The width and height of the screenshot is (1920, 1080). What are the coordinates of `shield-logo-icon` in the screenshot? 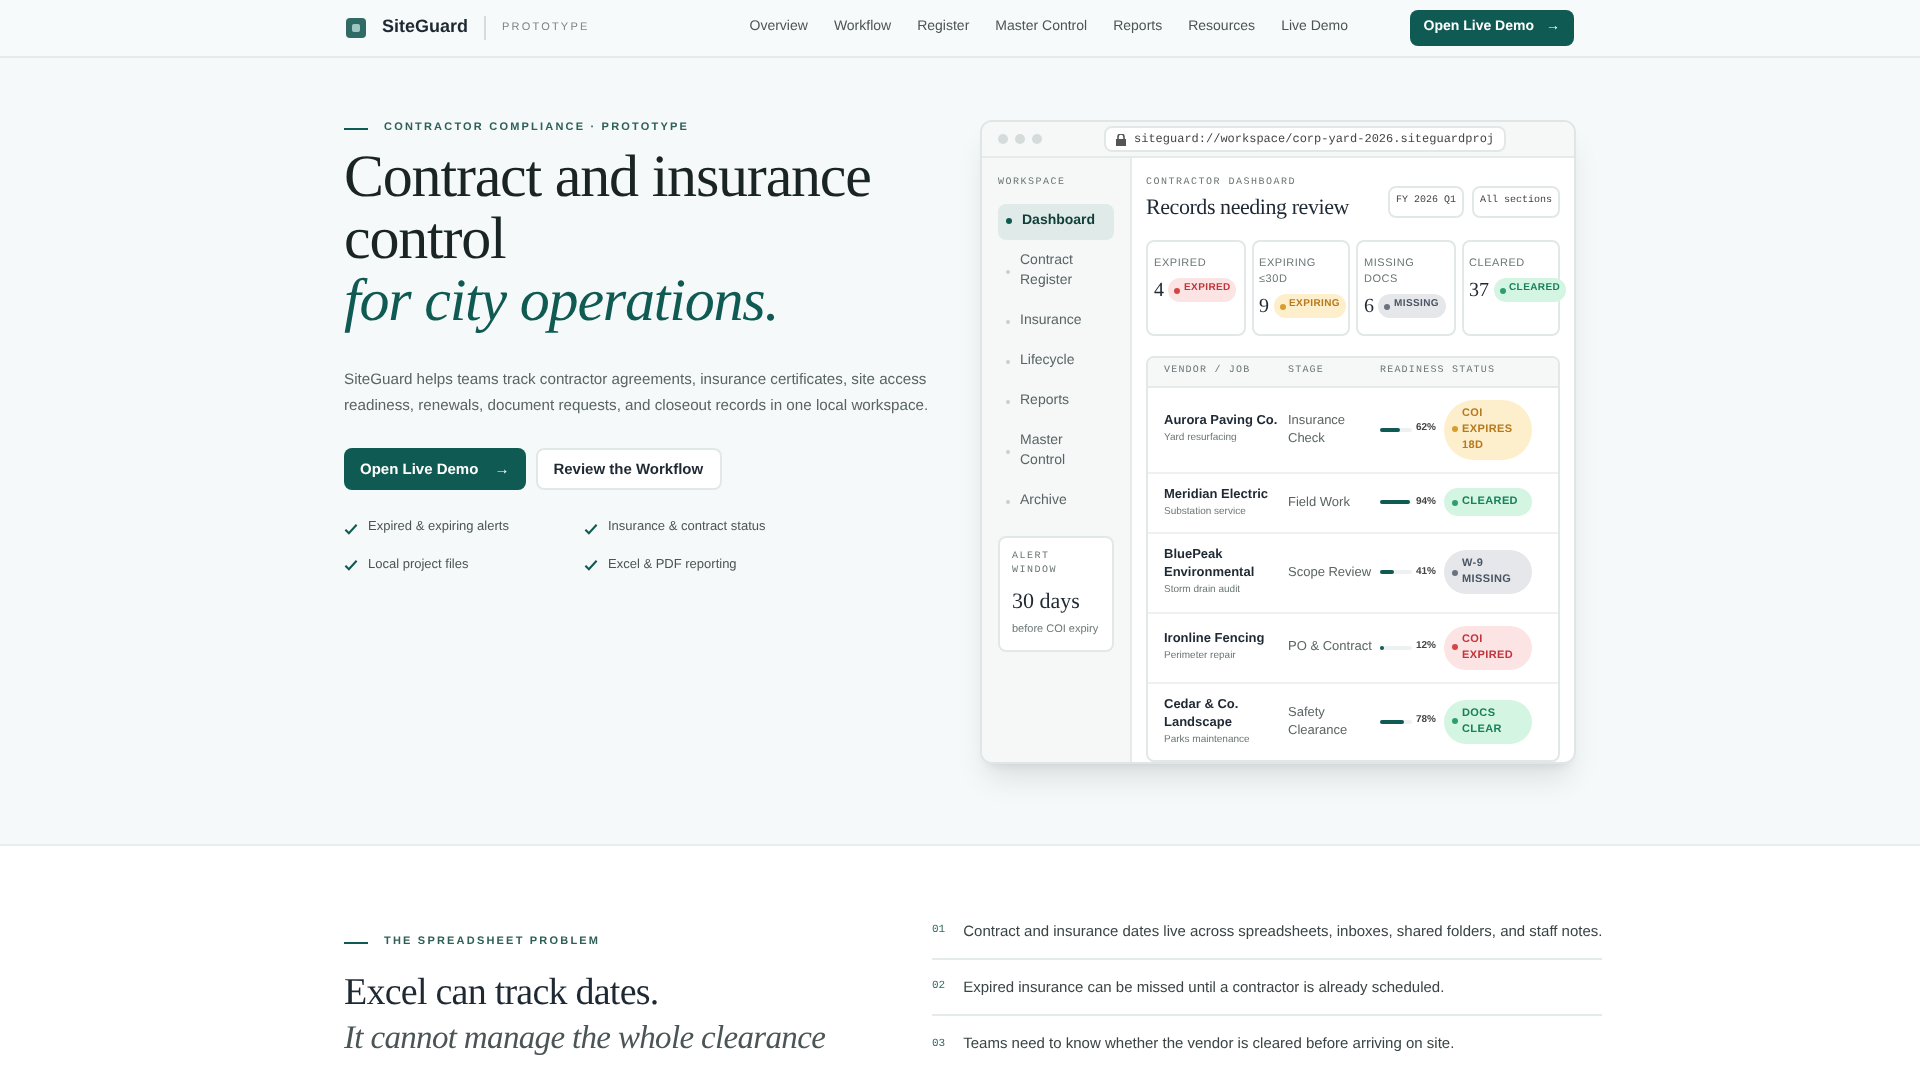 It's located at (356, 28).